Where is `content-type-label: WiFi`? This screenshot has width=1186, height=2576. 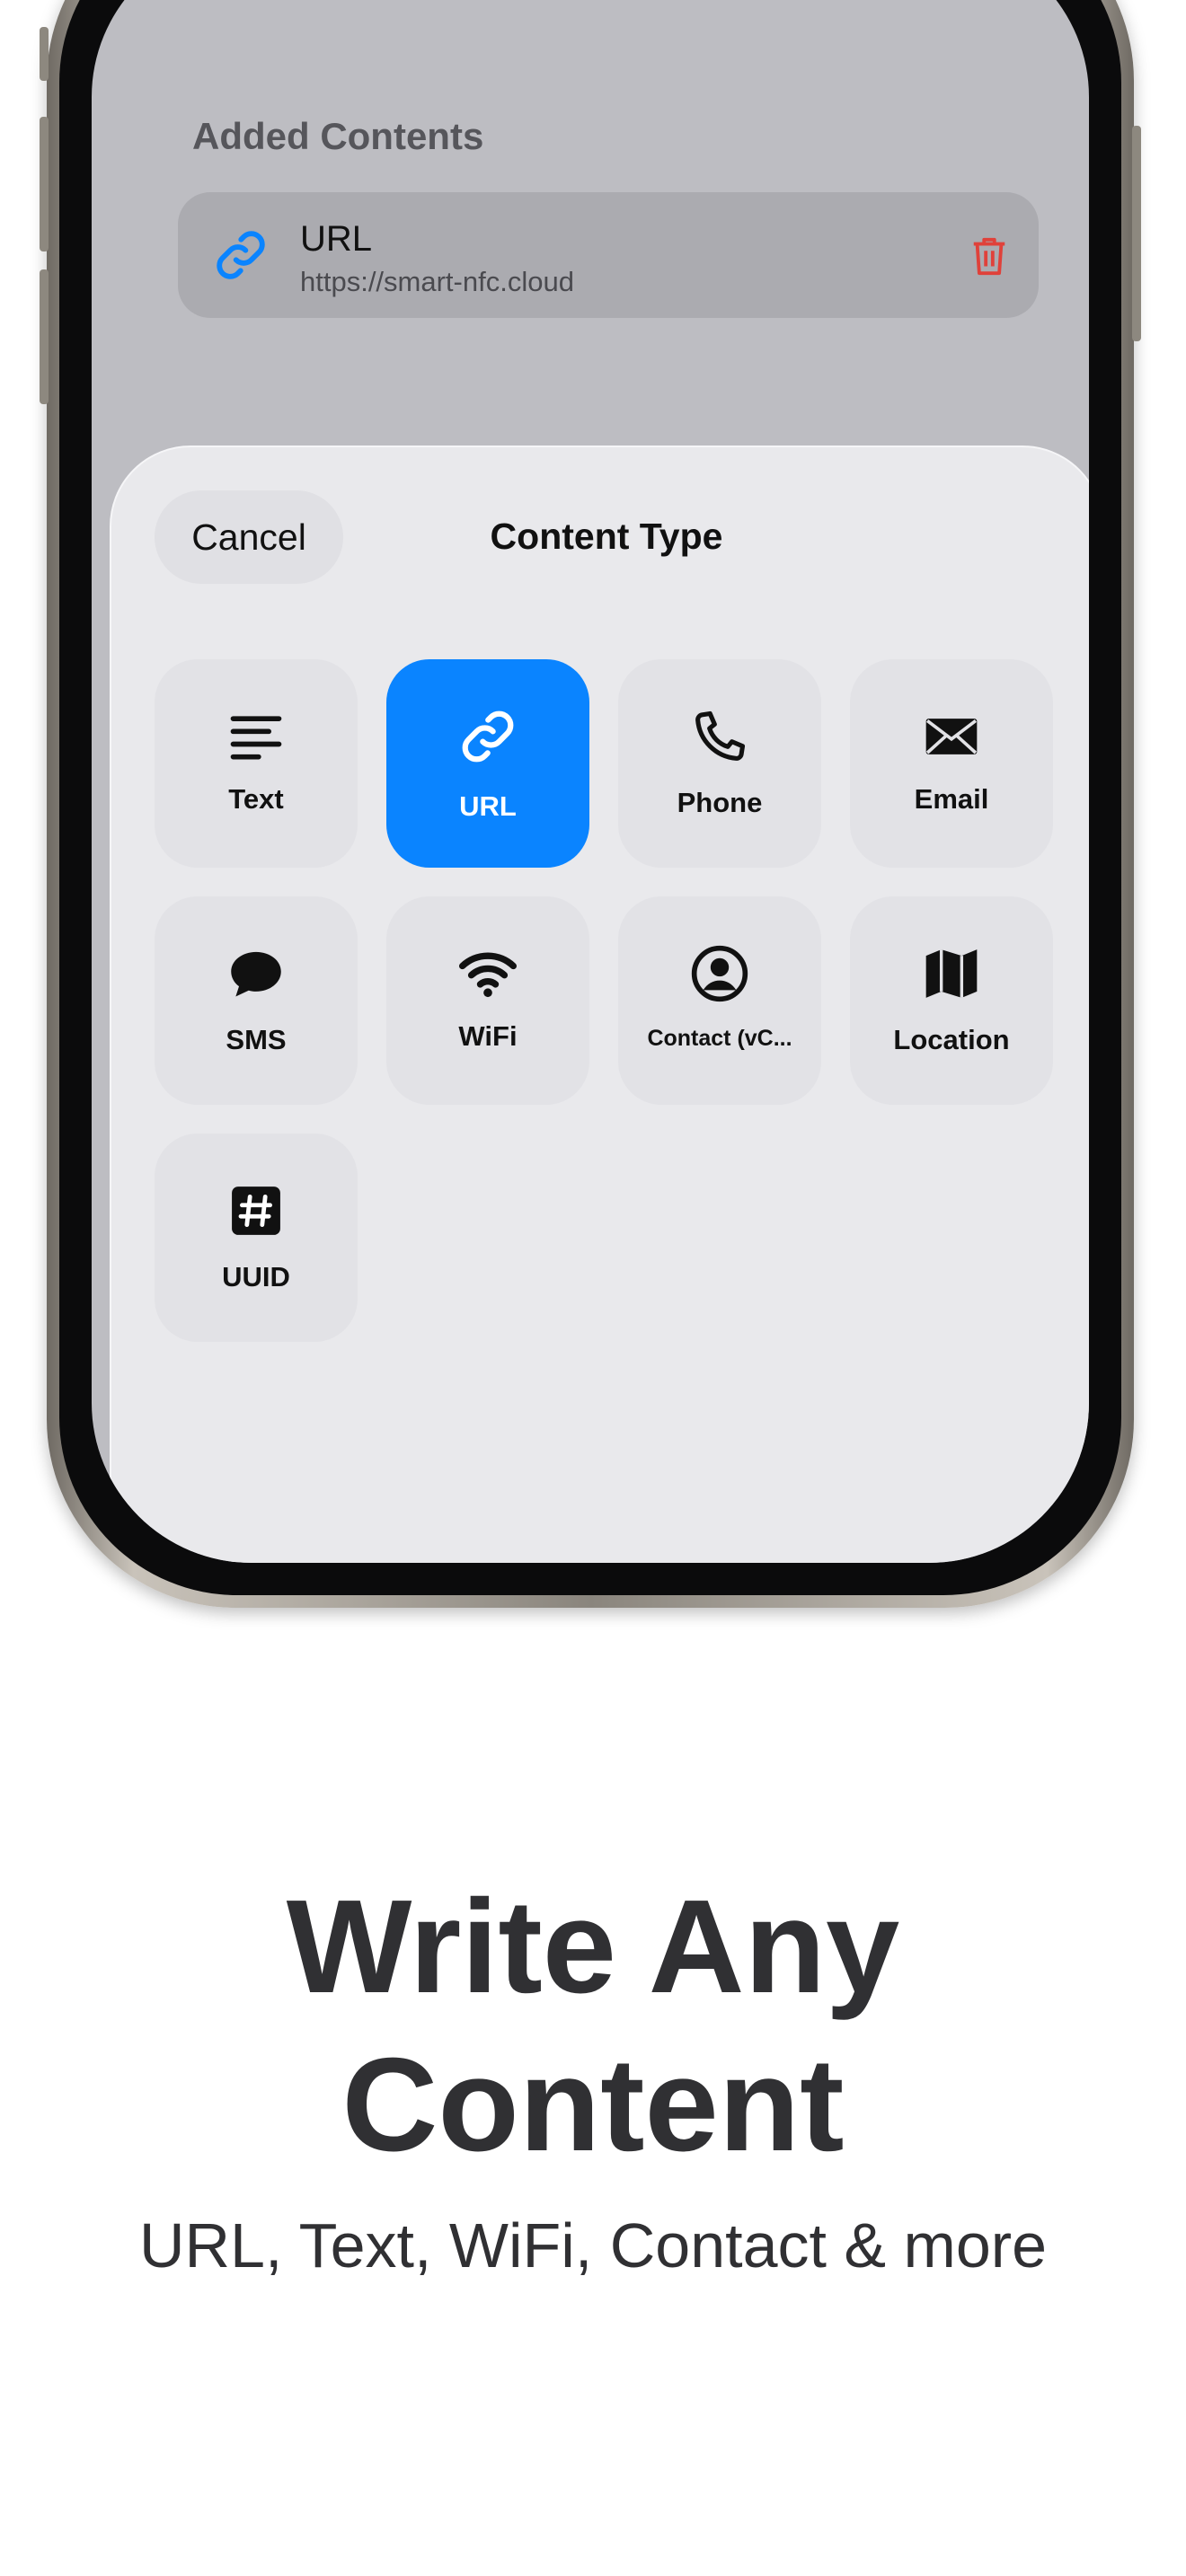 content-type-label: WiFi is located at coordinates (488, 1036).